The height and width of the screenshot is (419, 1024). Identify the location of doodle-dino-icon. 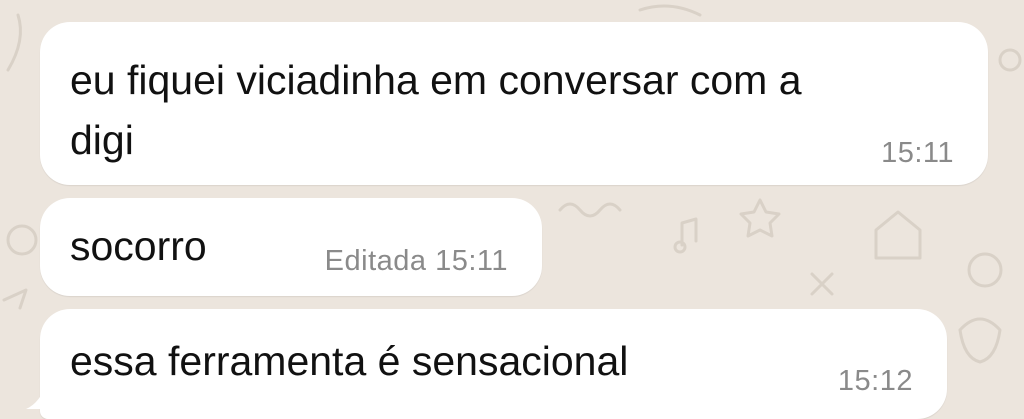
(670, 10).